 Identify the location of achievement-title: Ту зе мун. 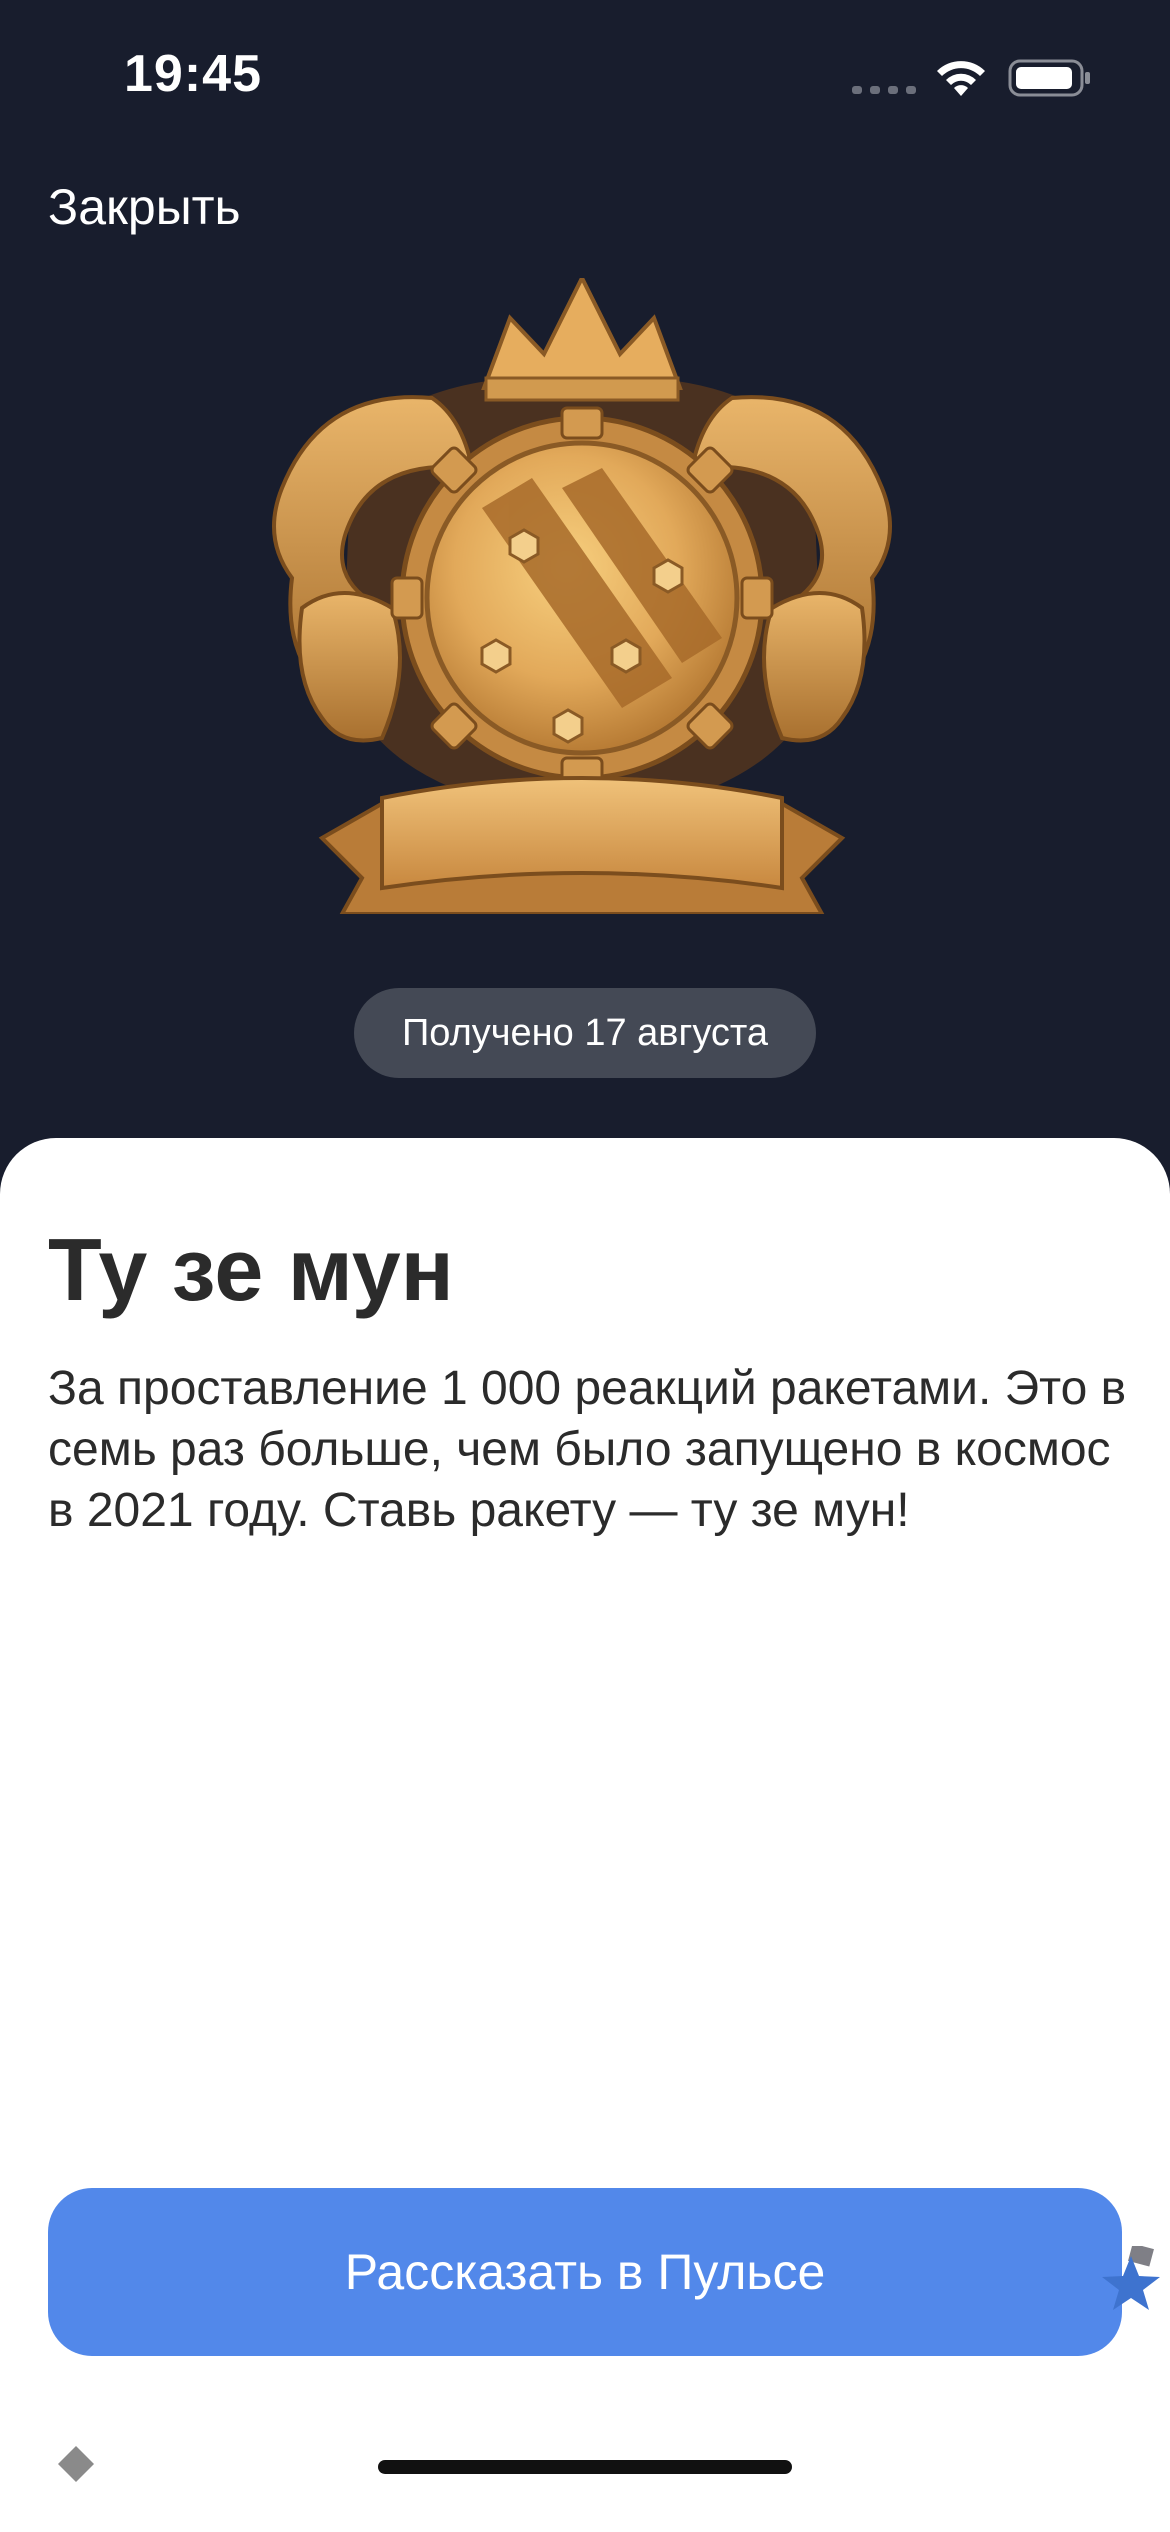
(251, 1269).